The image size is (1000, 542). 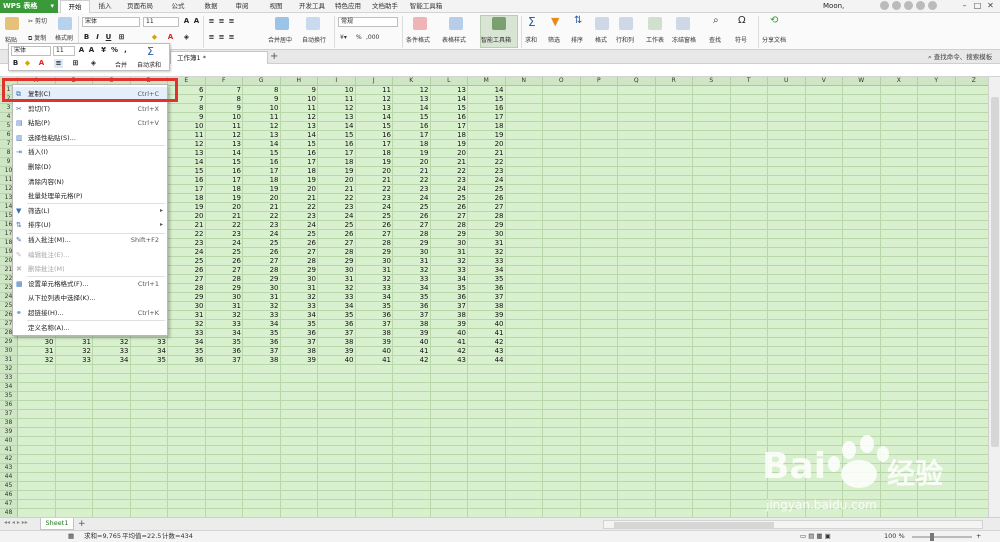 I want to click on table-cell: 38, so click(x=450, y=315).